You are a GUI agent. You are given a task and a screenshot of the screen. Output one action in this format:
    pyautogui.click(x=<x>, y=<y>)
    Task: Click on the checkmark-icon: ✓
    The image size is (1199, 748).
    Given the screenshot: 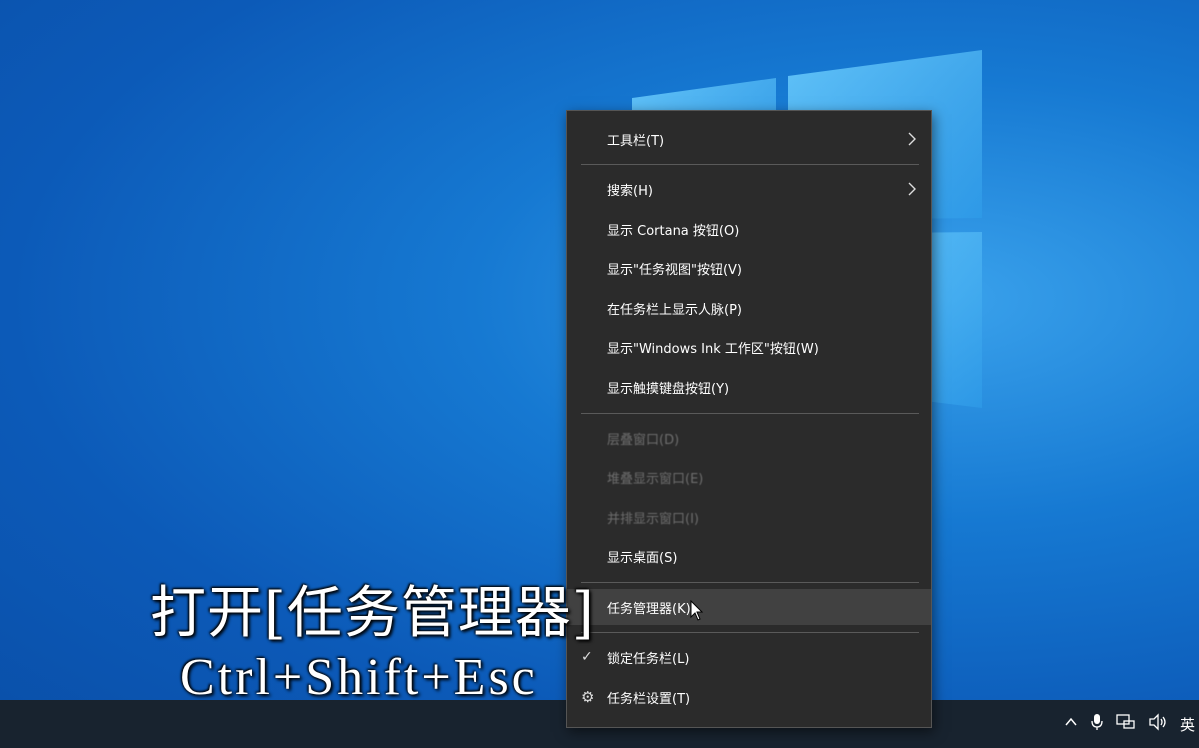 What is the action you would take?
    pyautogui.click(x=587, y=657)
    